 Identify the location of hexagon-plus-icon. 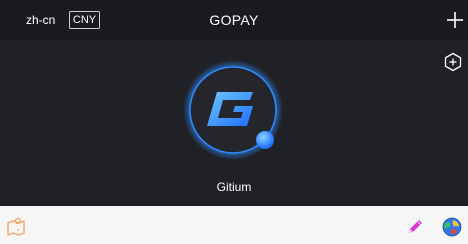
(453, 62).